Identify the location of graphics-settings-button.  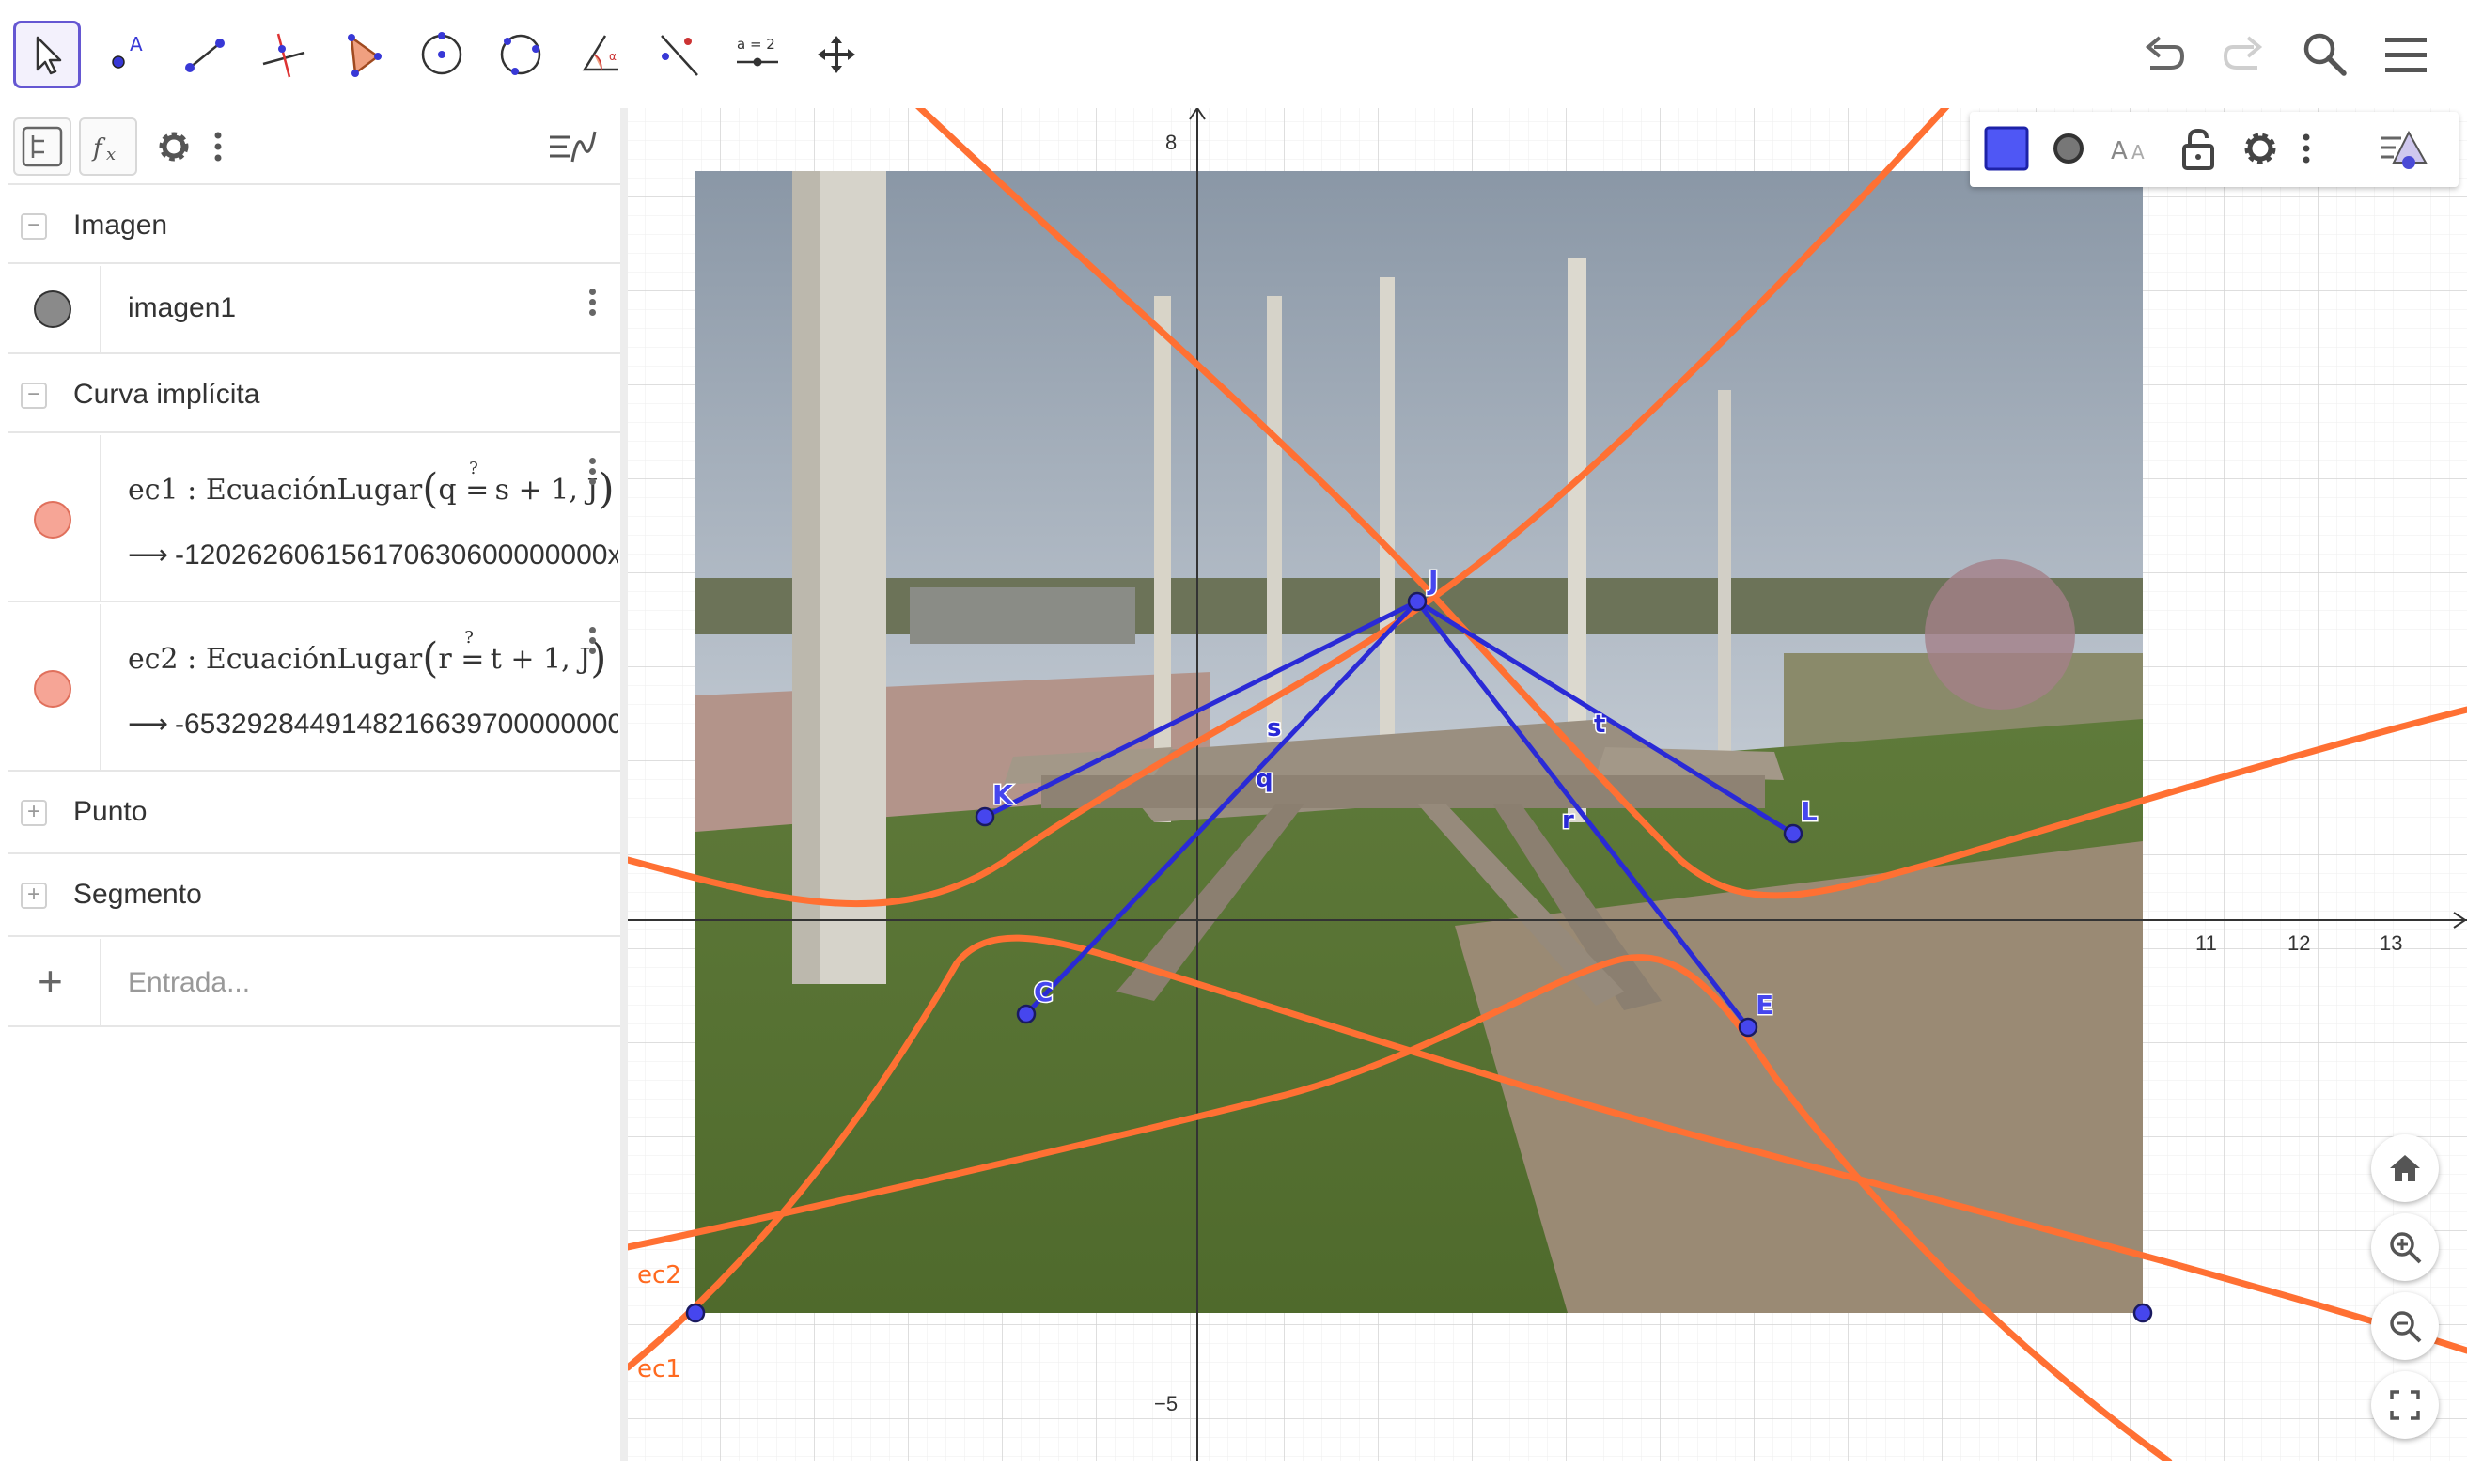
(2260, 148).